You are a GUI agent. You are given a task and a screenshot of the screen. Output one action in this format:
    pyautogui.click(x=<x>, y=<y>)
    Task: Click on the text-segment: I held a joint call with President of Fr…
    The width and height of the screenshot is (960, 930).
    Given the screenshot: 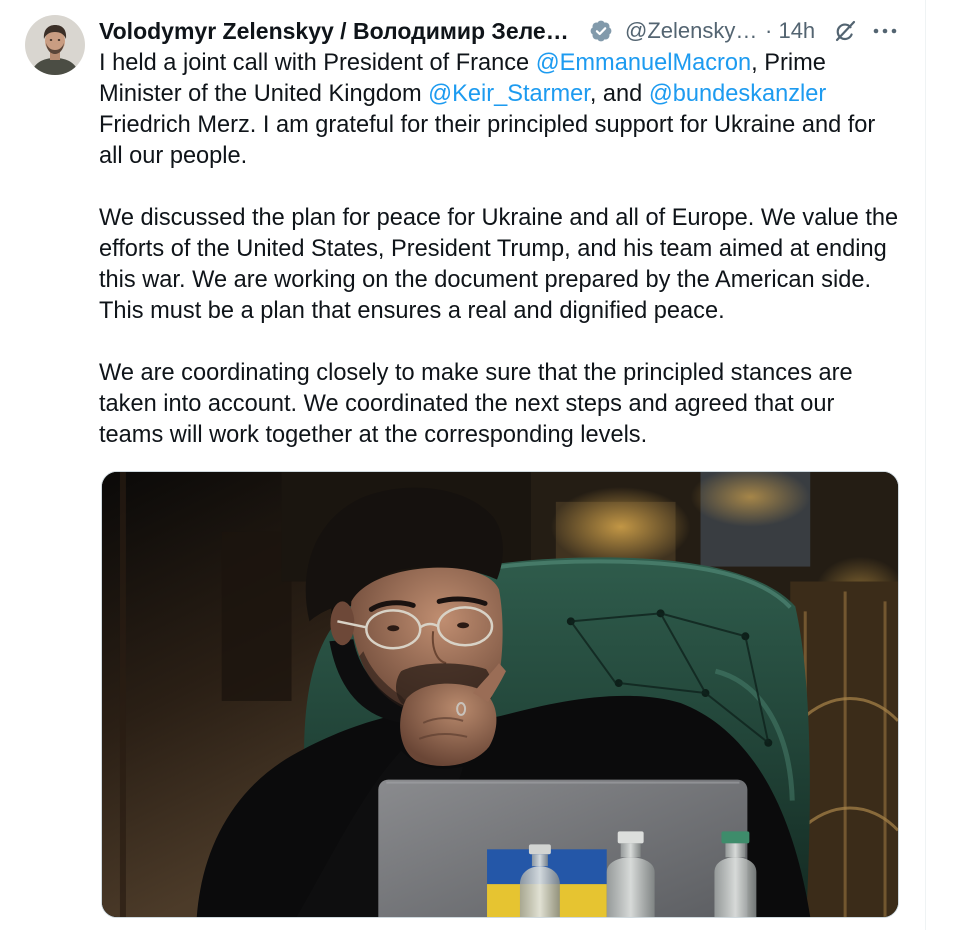 What is the action you would take?
    pyautogui.click(x=317, y=63)
    